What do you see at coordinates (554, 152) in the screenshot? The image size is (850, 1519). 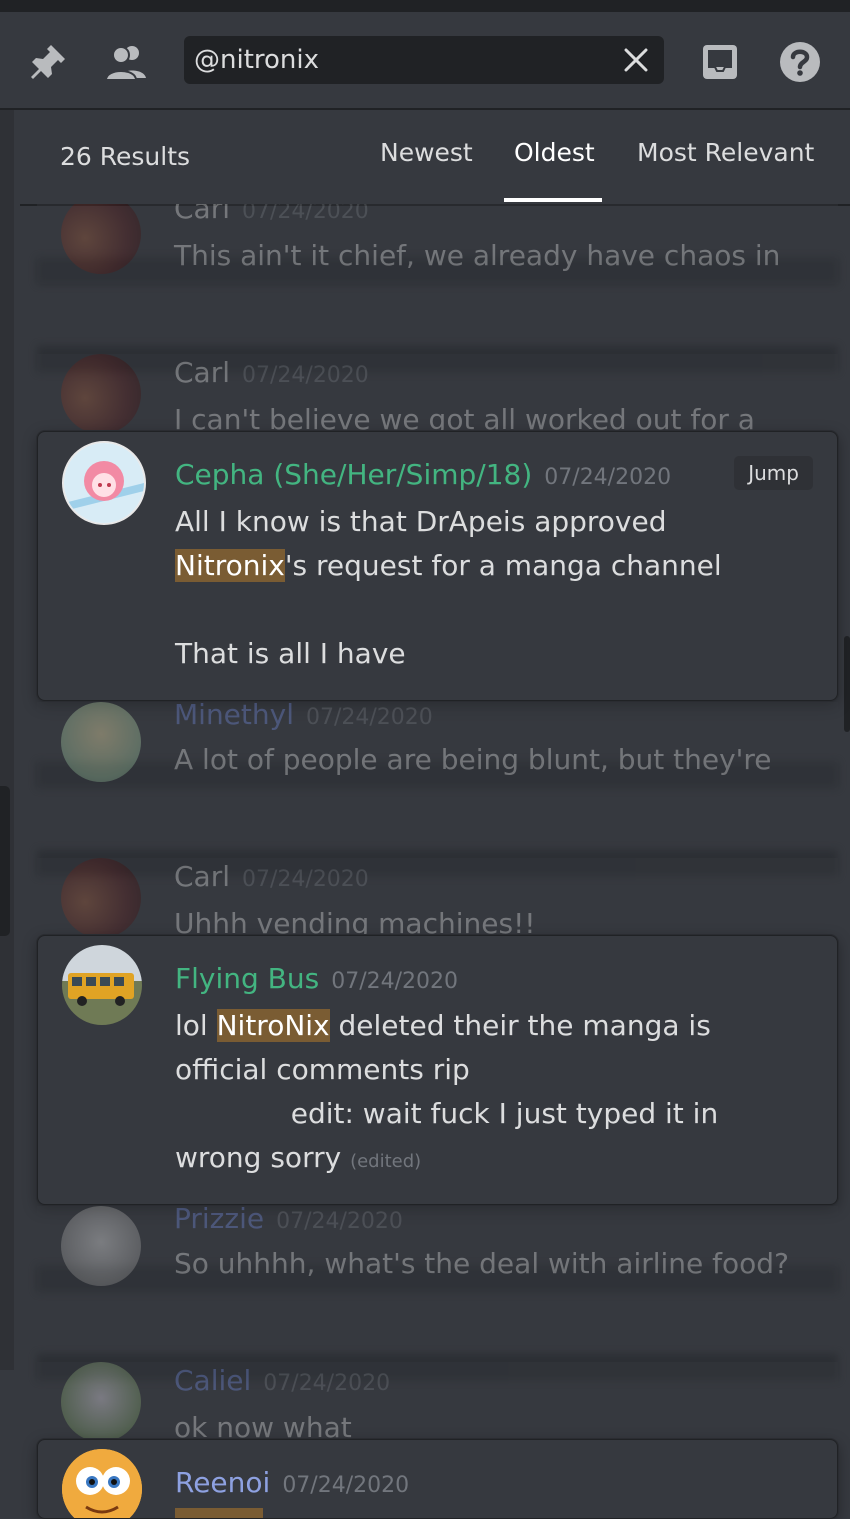 I see `tab-oldest: Oldest` at bounding box center [554, 152].